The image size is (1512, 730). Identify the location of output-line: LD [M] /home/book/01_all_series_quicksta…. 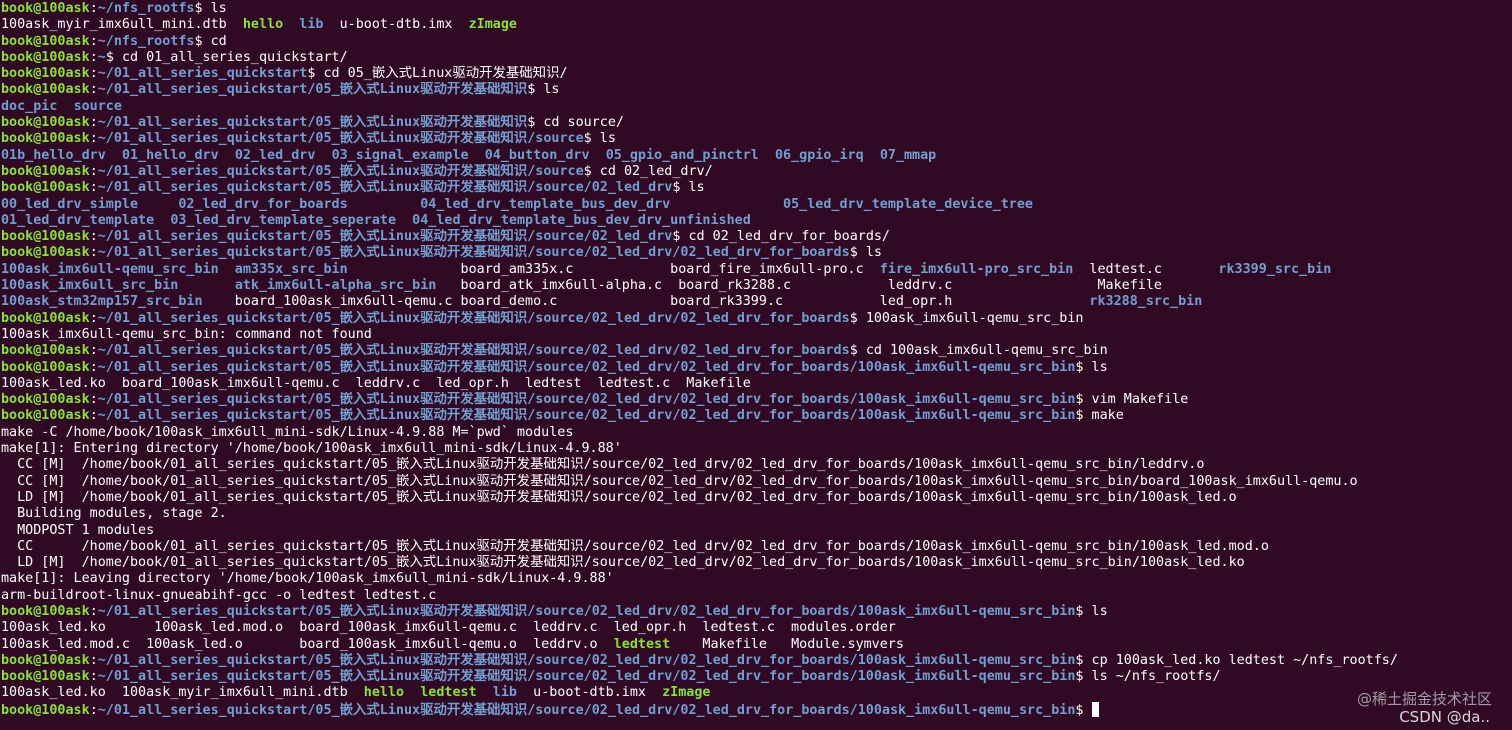
(756, 563).